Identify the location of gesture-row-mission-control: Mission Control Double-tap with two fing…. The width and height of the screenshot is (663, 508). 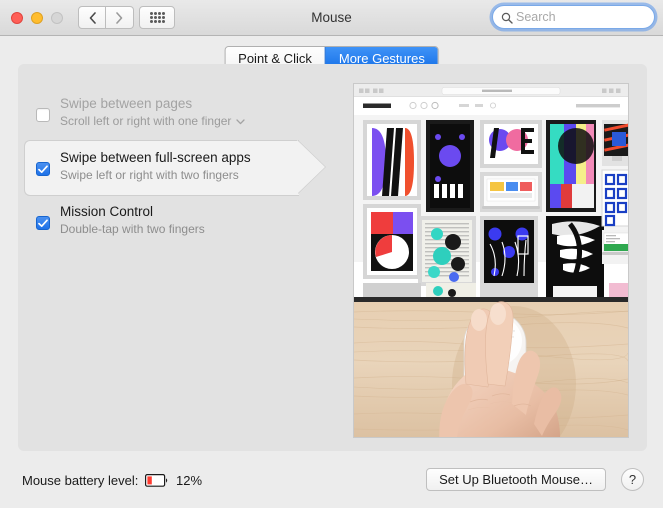
(184, 221).